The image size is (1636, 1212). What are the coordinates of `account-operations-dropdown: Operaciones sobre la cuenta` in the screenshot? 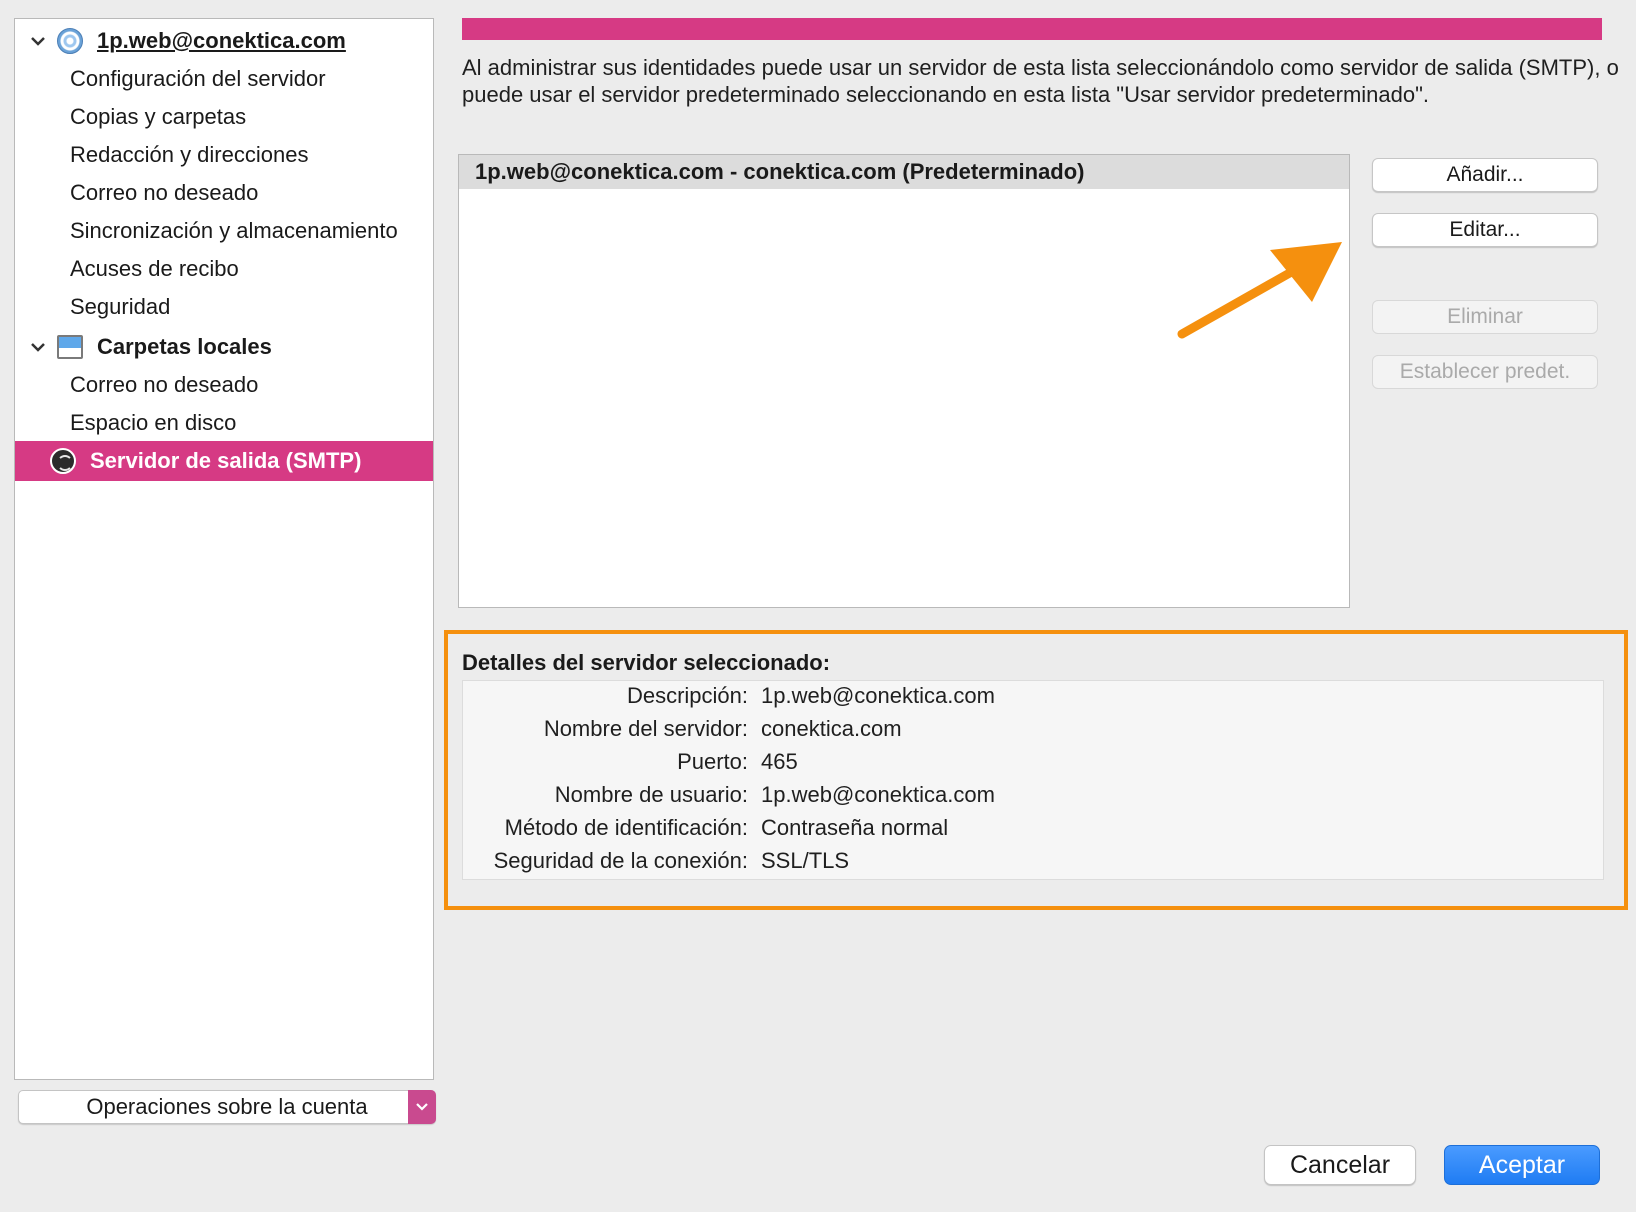 It's located at (227, 1107).